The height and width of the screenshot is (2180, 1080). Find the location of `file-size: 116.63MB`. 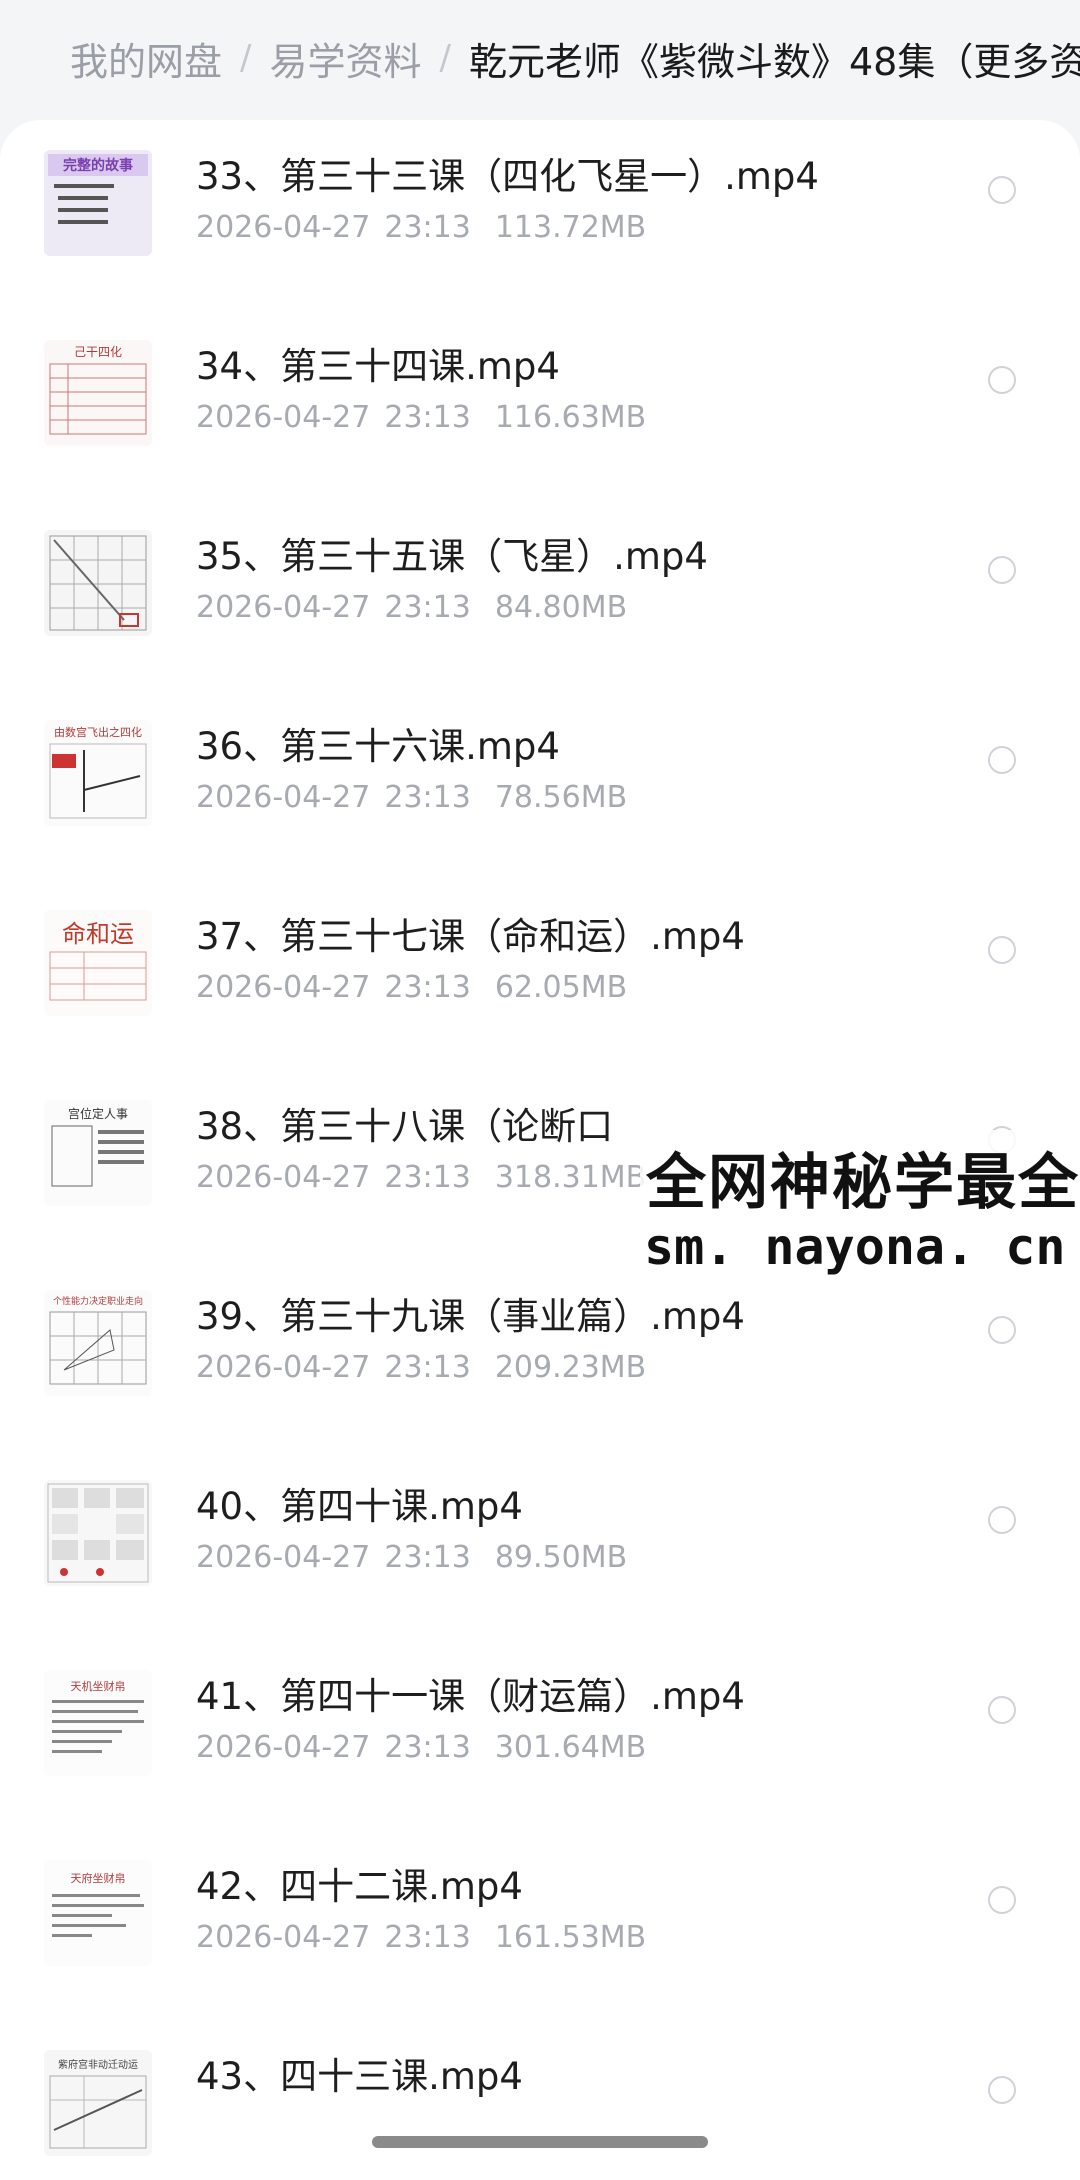

file-size: 116.63MB is located at coordinates (570, 417).